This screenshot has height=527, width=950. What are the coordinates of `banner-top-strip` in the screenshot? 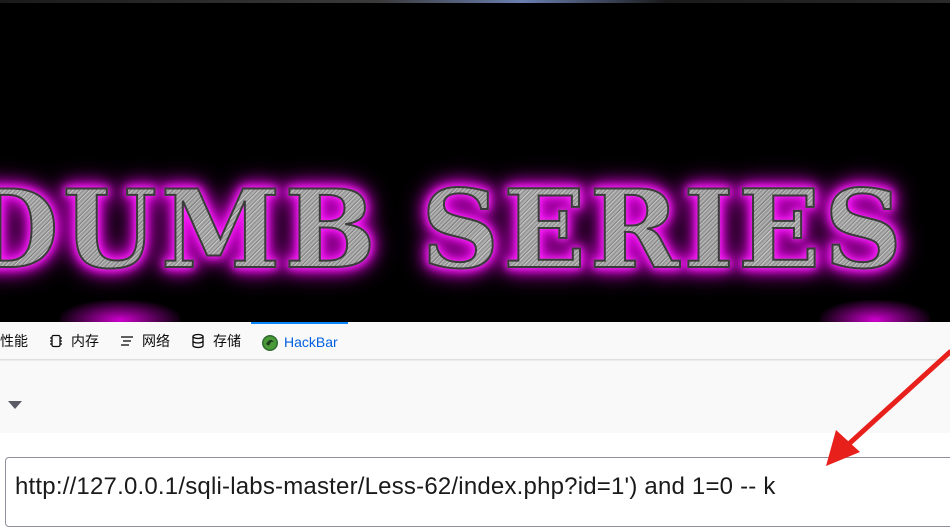 It's located at (475, 1).